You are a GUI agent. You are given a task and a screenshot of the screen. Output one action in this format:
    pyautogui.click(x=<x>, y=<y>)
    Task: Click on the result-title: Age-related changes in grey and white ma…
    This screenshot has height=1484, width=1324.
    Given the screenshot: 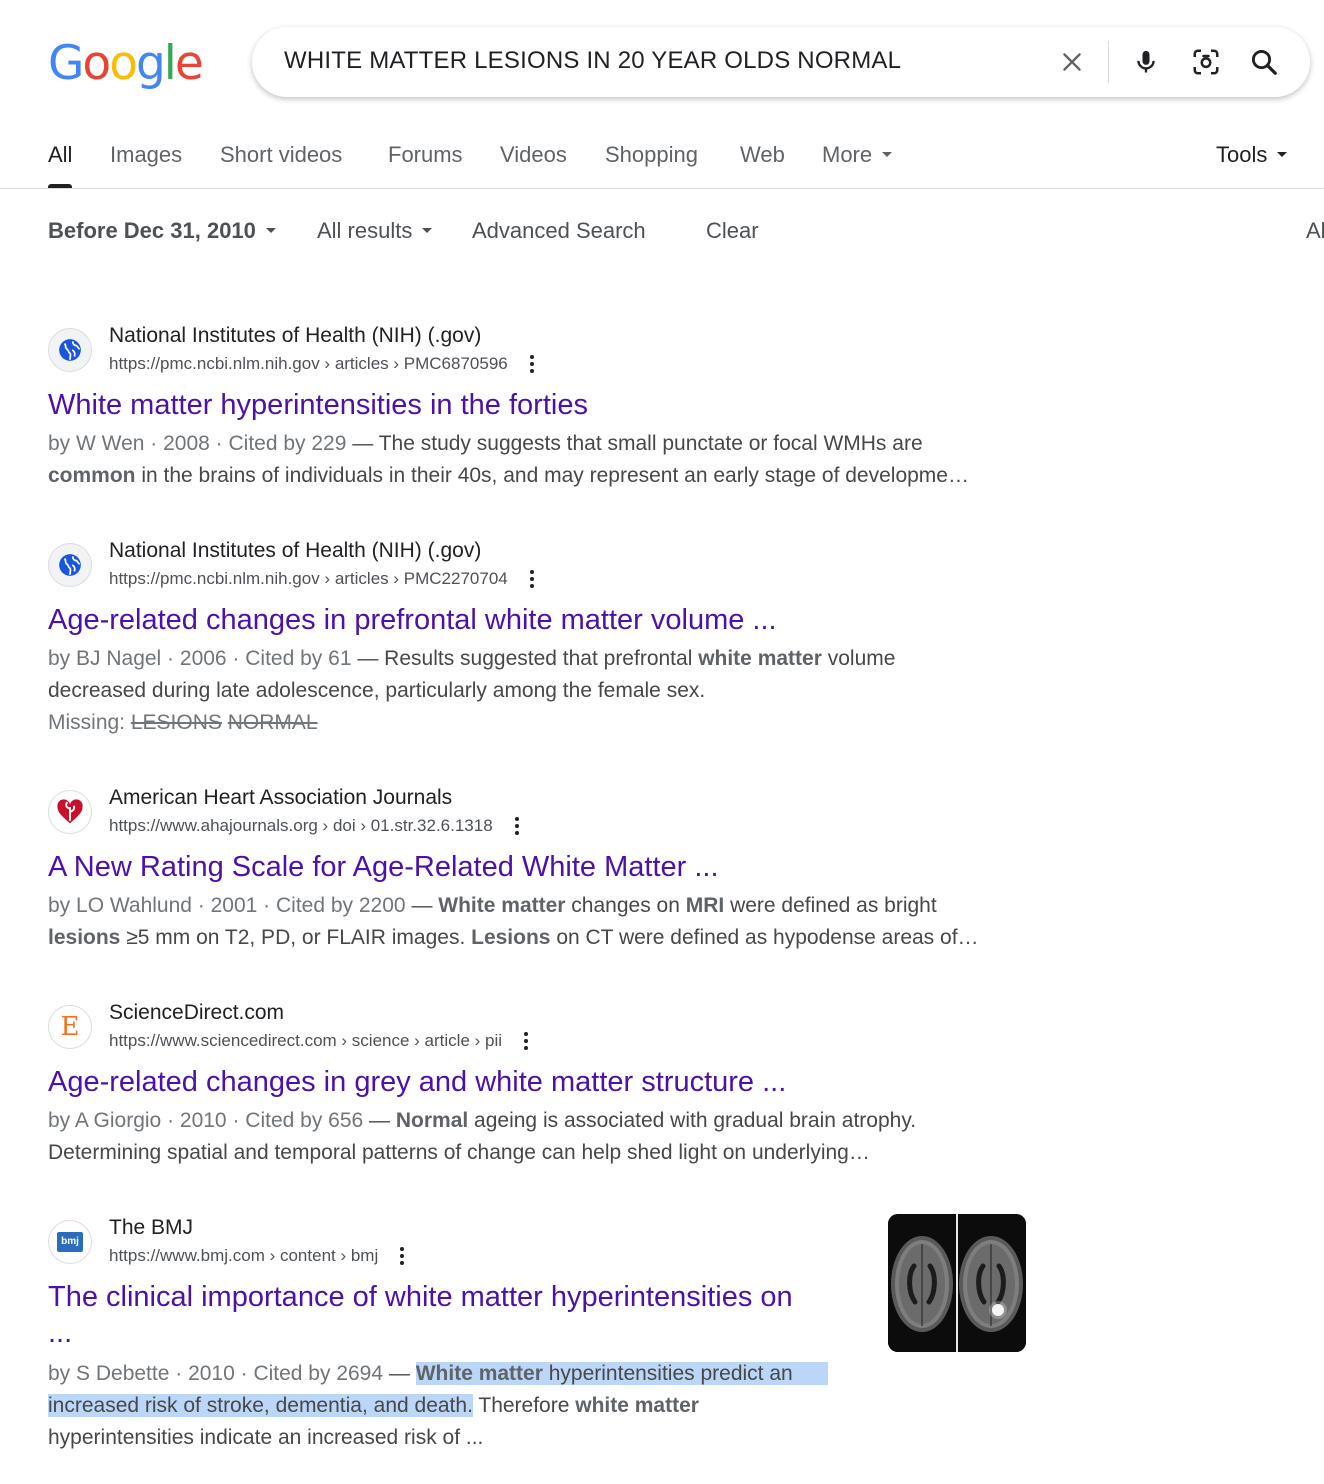 What is the action you would take?
    pyautogui.click(x=417, y=1082)
    